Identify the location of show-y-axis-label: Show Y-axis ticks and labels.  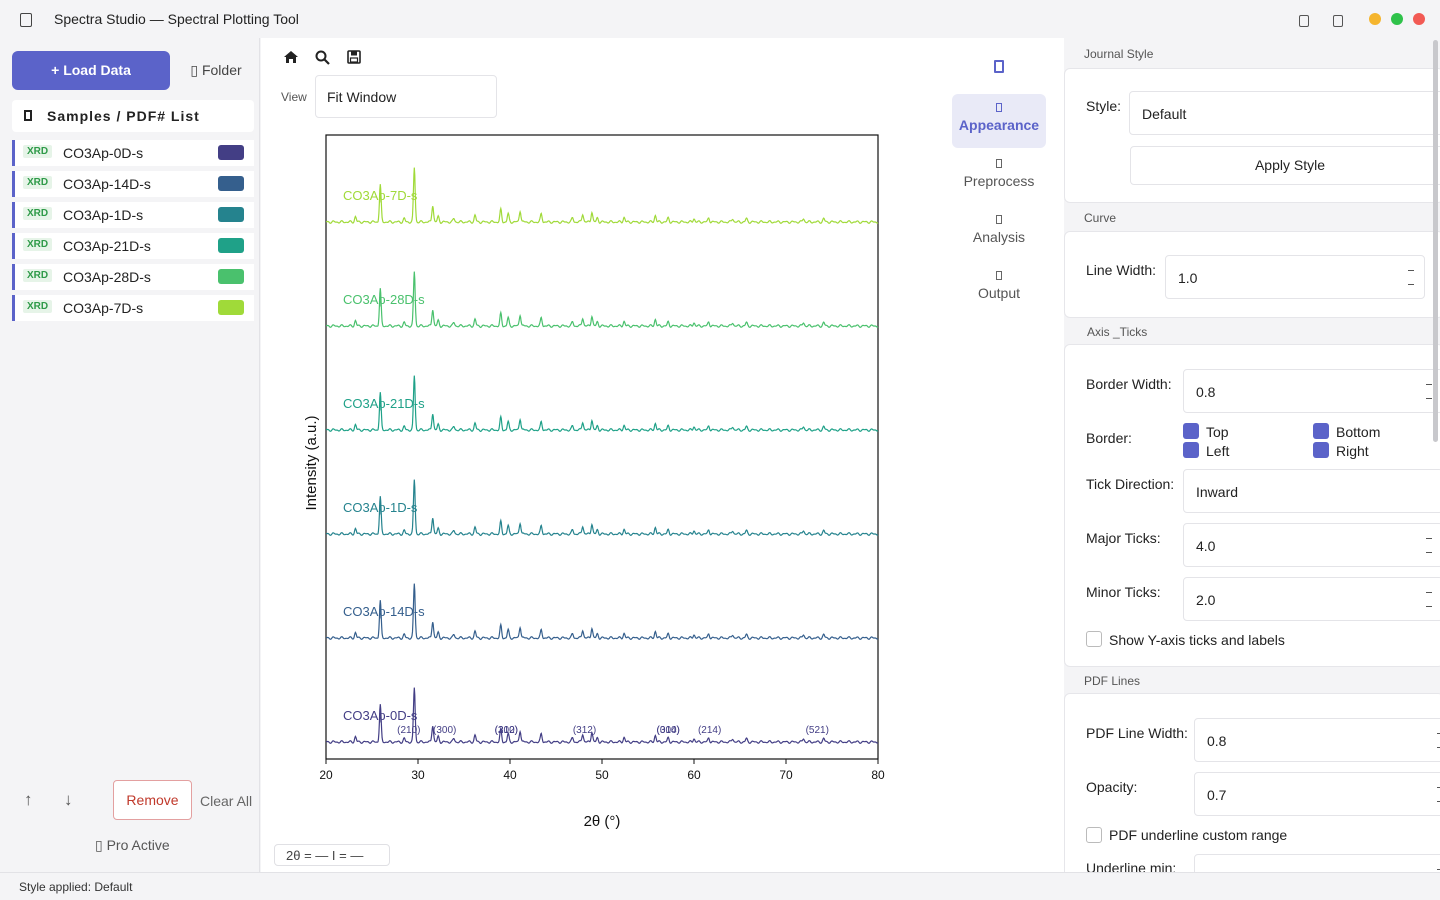
(1197, 640).